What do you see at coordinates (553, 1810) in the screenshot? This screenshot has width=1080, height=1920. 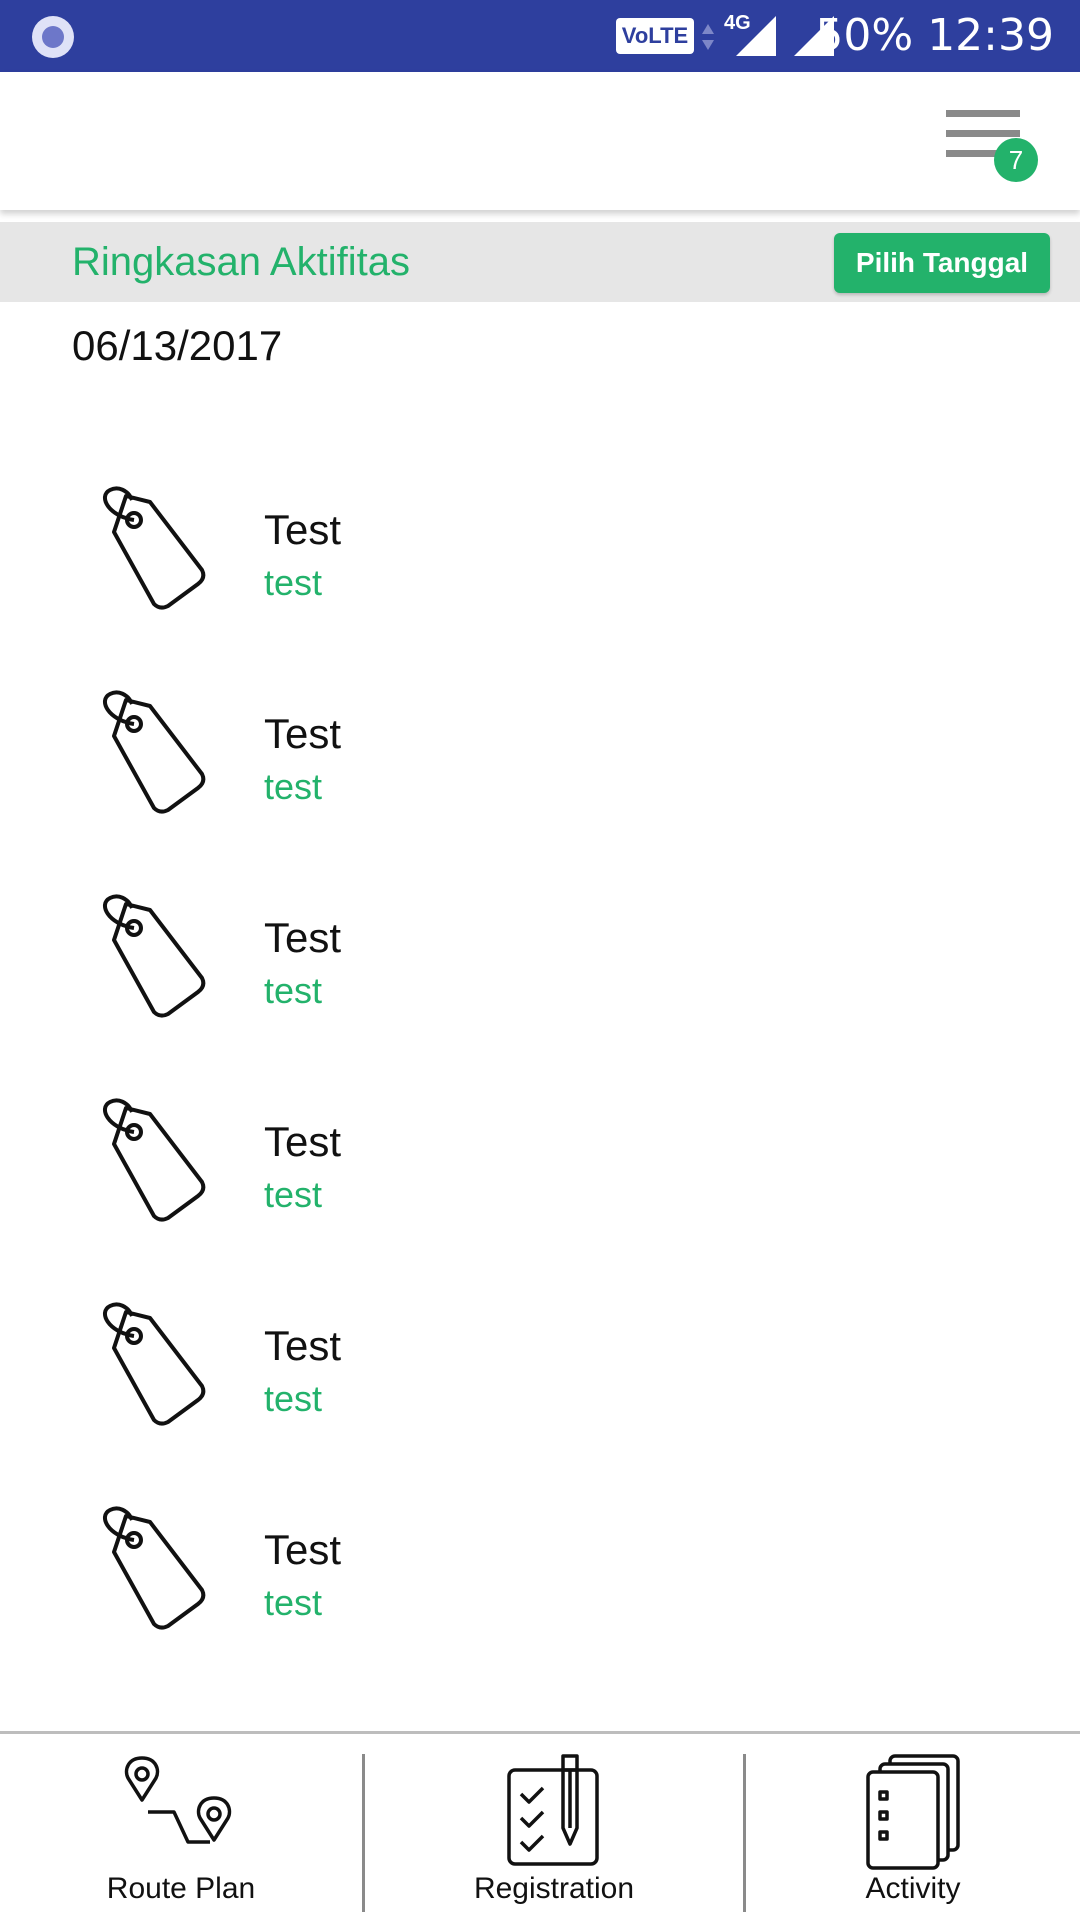 I see `checklist-icon` at bounding box center [553, 1810].